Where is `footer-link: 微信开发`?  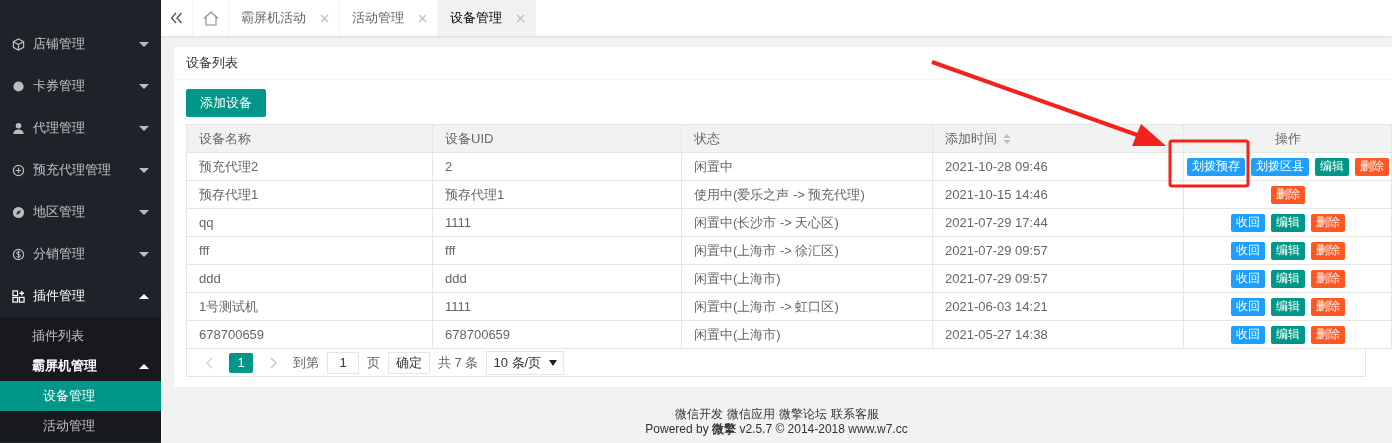
footer-link: 微信开发 is located at coordinates (698, 414).